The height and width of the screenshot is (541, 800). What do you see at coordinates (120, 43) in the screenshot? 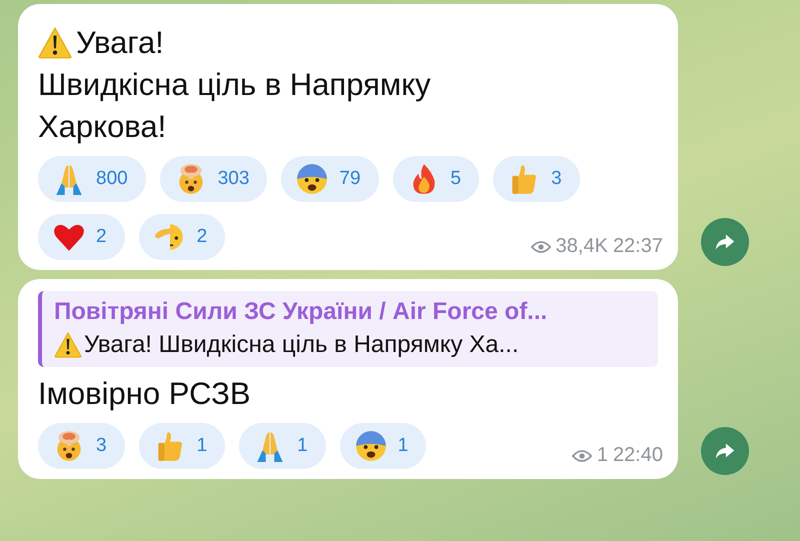
I see `message-heading: Увага!` at bounding box center [120, 43].